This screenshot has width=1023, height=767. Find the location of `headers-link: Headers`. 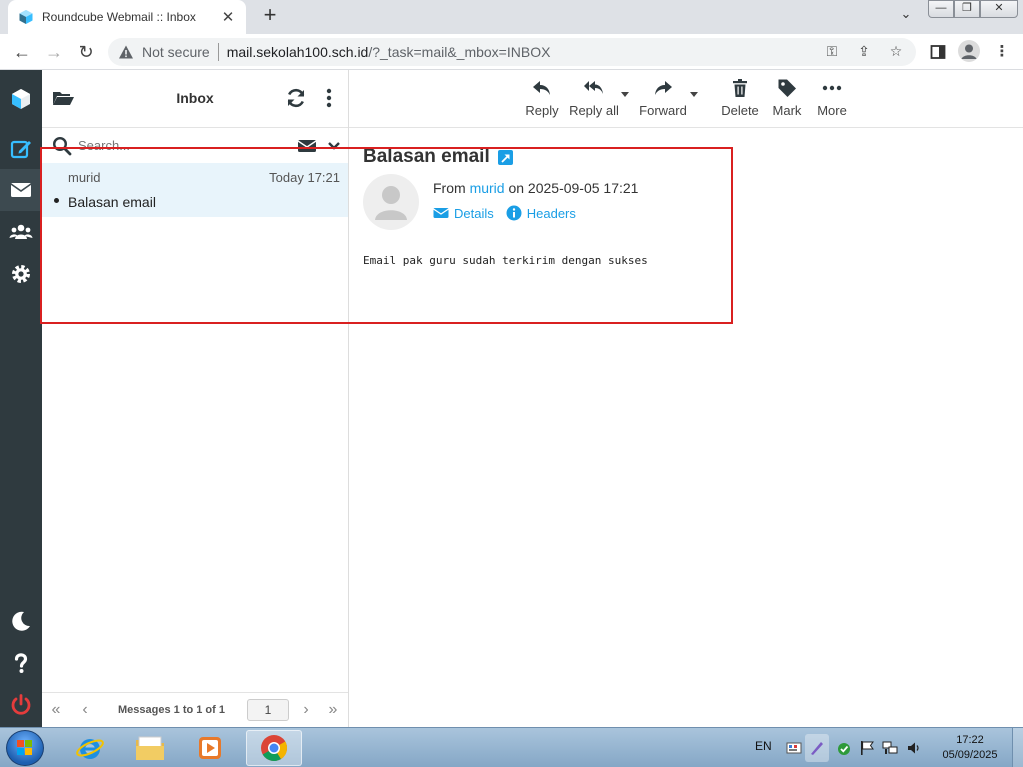

headers-link: Headers is located at coordinates (541, 213).